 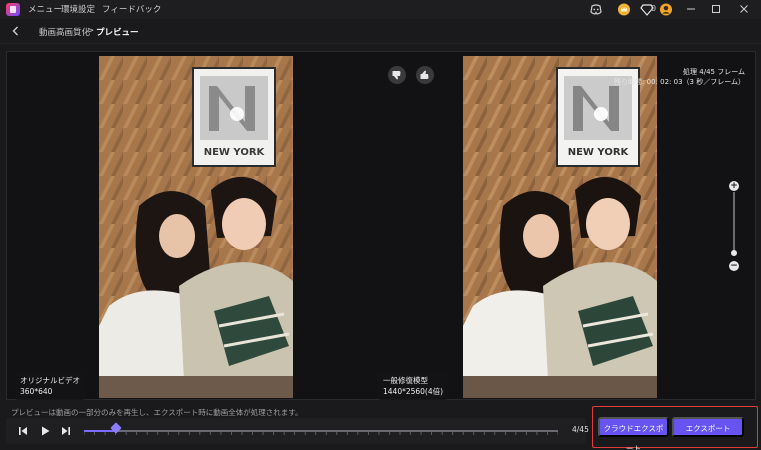 What do you see at coordinates (50, 380) in the screenshot?
I see `original-video-title: オリジナルビデオ` at bounding box center [50, 380].